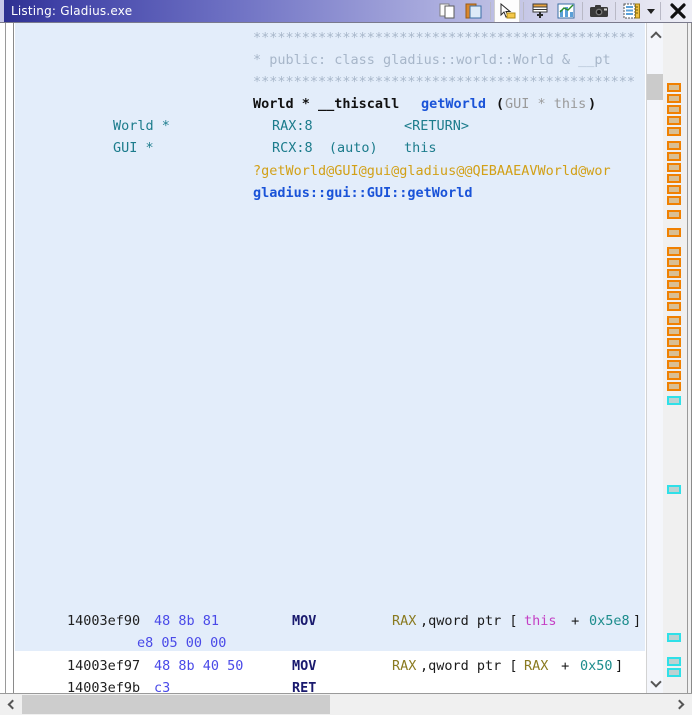 The height and width of the screenshot is (715, 692). I want to click on close-icon, so click(678, 11).